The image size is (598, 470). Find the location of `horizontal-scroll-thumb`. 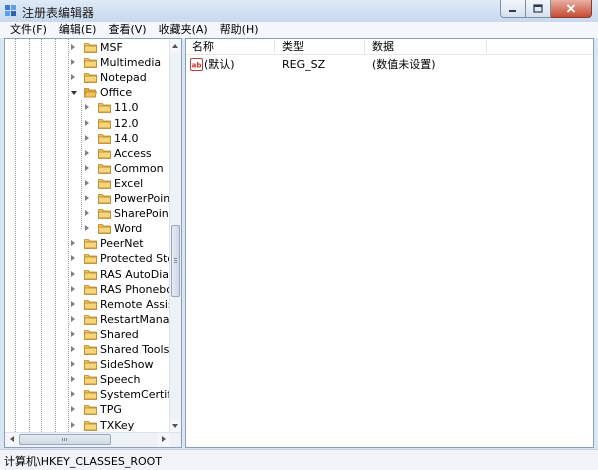

horizontal-scroll-thumb is located at coordinates (65, 439).